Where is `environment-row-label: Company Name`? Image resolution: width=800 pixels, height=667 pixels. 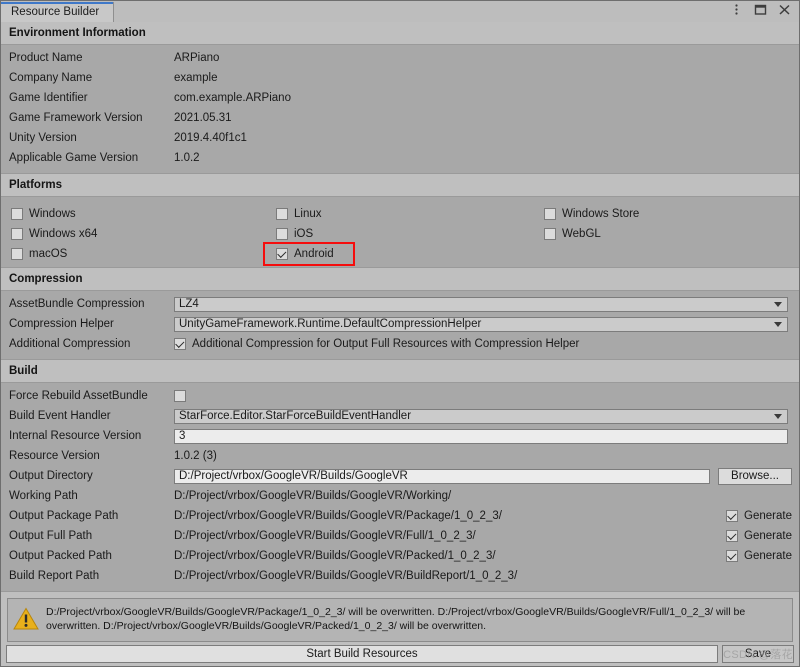
environment-row-label: Company Name is located at coordinates (51, 78).